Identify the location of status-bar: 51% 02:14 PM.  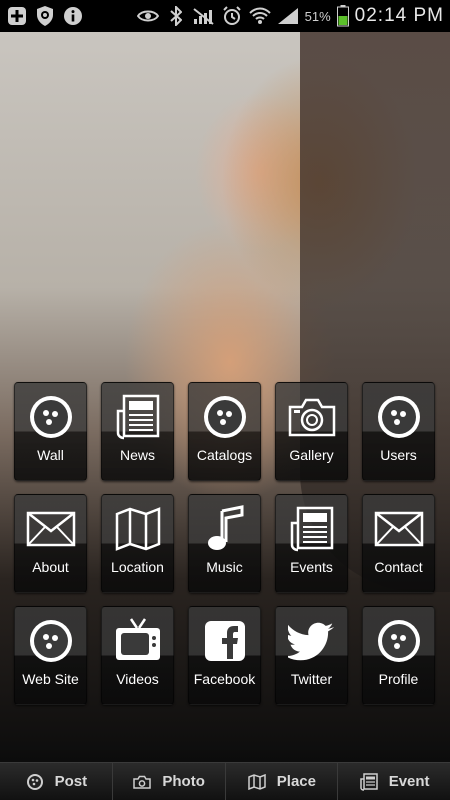
(225, 16).